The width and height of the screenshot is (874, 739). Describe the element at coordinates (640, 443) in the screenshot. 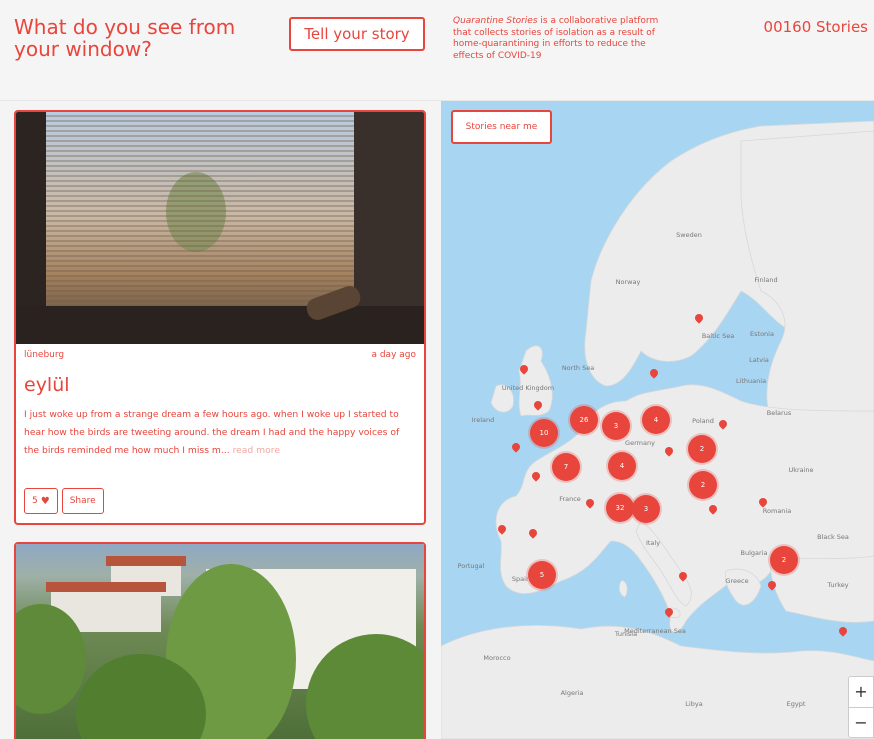

I see `map-label: Germany` at that location.